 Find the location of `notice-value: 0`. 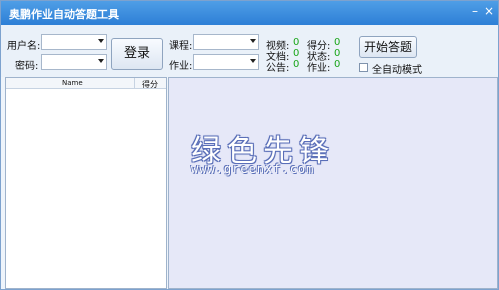

notice-value: 0 is located at coordinates (296, 64).